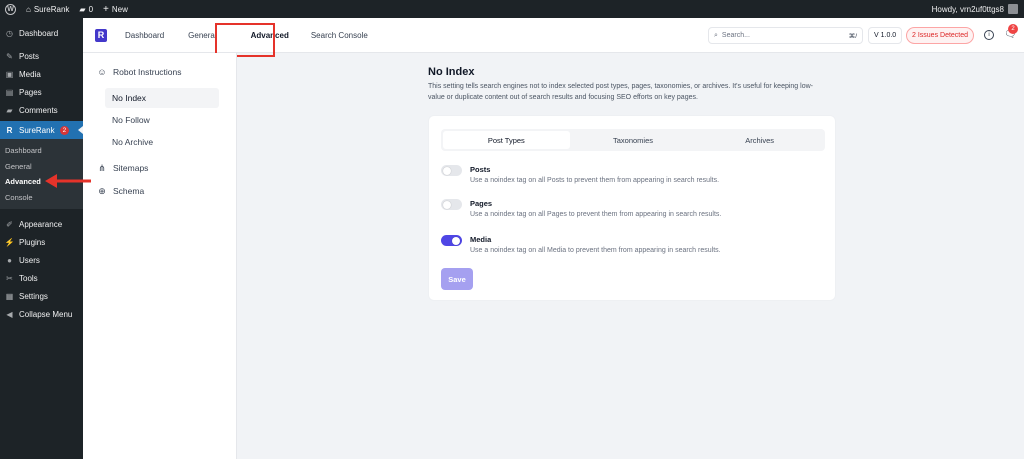 This screenshot has height=459, width=1024. What do you see at coordinates (131, 168) in the screenshot?
I see `nav-label: Sitemaps` at bounding box center [131, 168].